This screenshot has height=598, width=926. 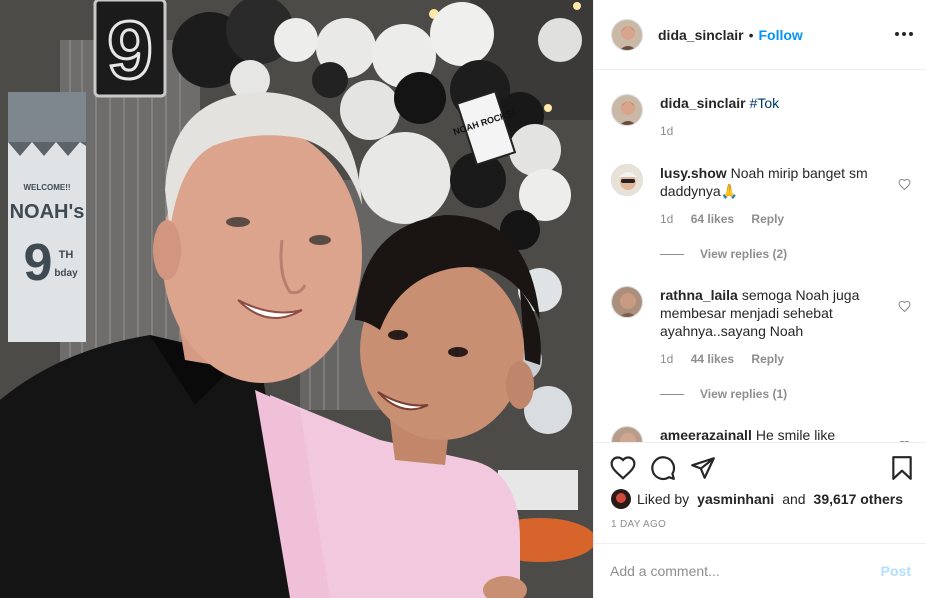 I want to click on banner-bday: bday, so click(x=66, y=273).